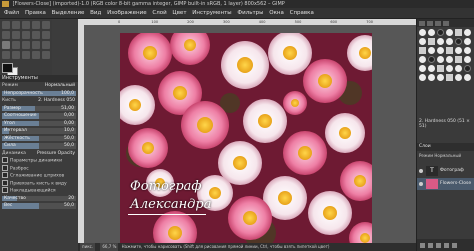  I want to click on incremental-checkbox, so click(5, 190).